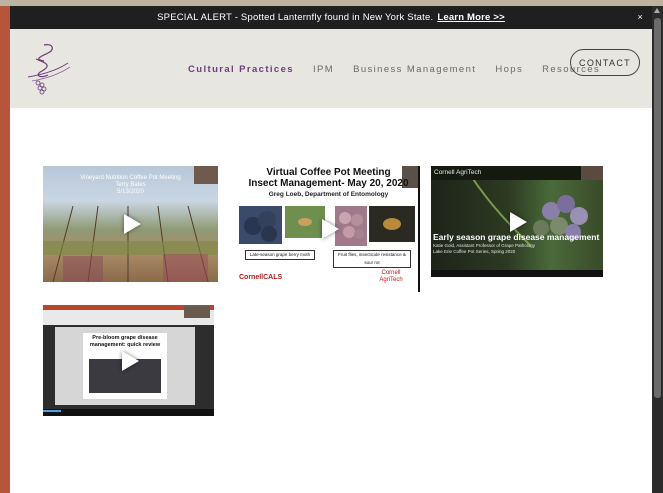  I want to click on cornell-agritech-logo: Cornell AgriTech, so click(391, 276).